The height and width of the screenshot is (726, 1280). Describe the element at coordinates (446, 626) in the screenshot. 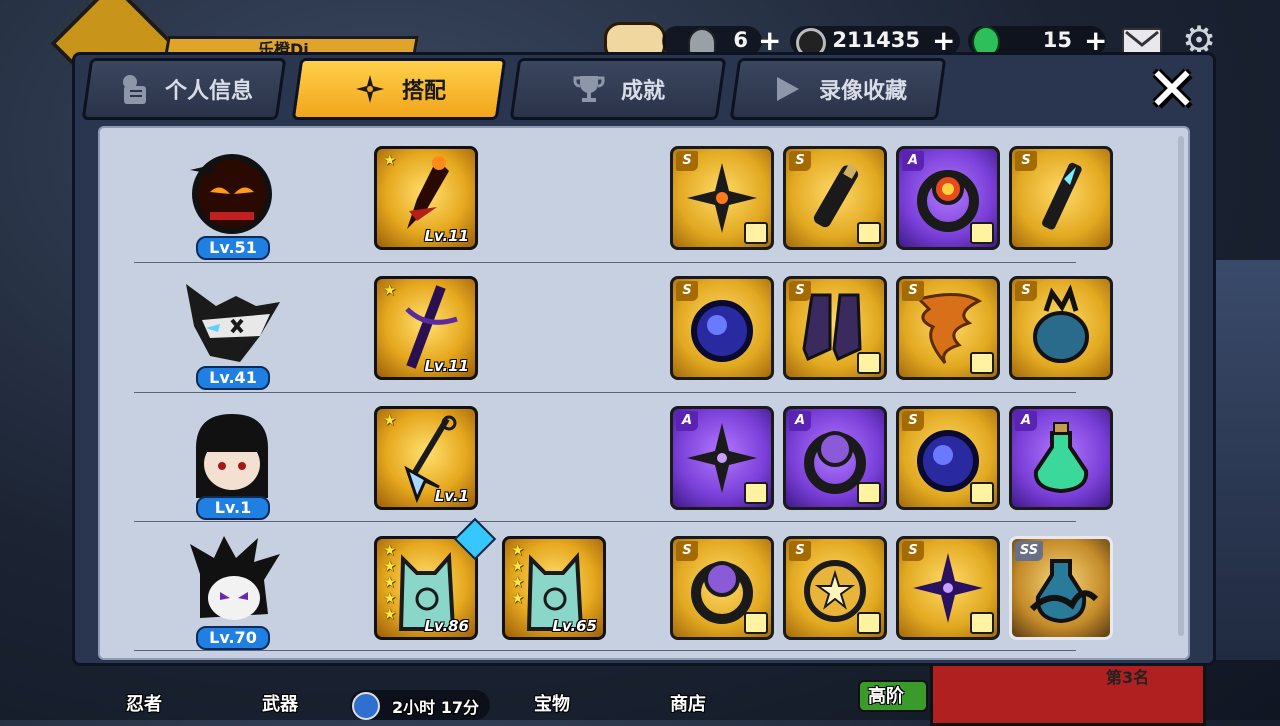

I see `weapon-level: Lv.86` at that location.